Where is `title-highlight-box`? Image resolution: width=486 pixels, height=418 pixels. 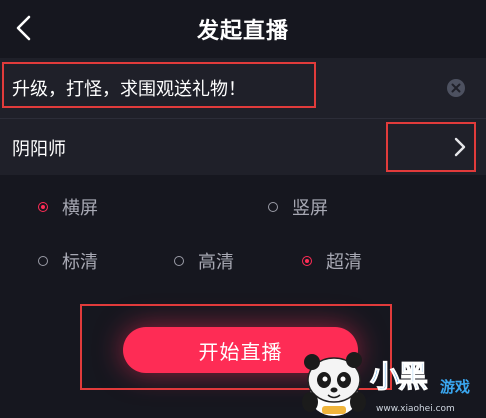 title-highlight-box is located at coordinates (159, 85).